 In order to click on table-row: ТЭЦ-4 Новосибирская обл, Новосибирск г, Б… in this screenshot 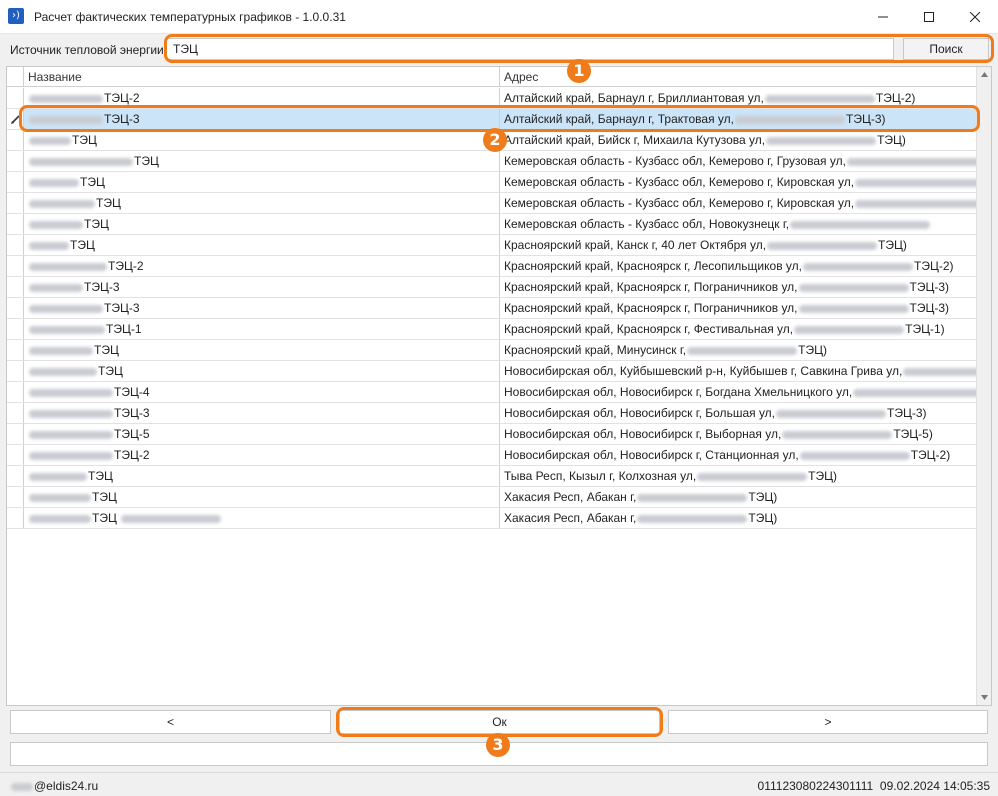, I will do `click(492, 392)`.